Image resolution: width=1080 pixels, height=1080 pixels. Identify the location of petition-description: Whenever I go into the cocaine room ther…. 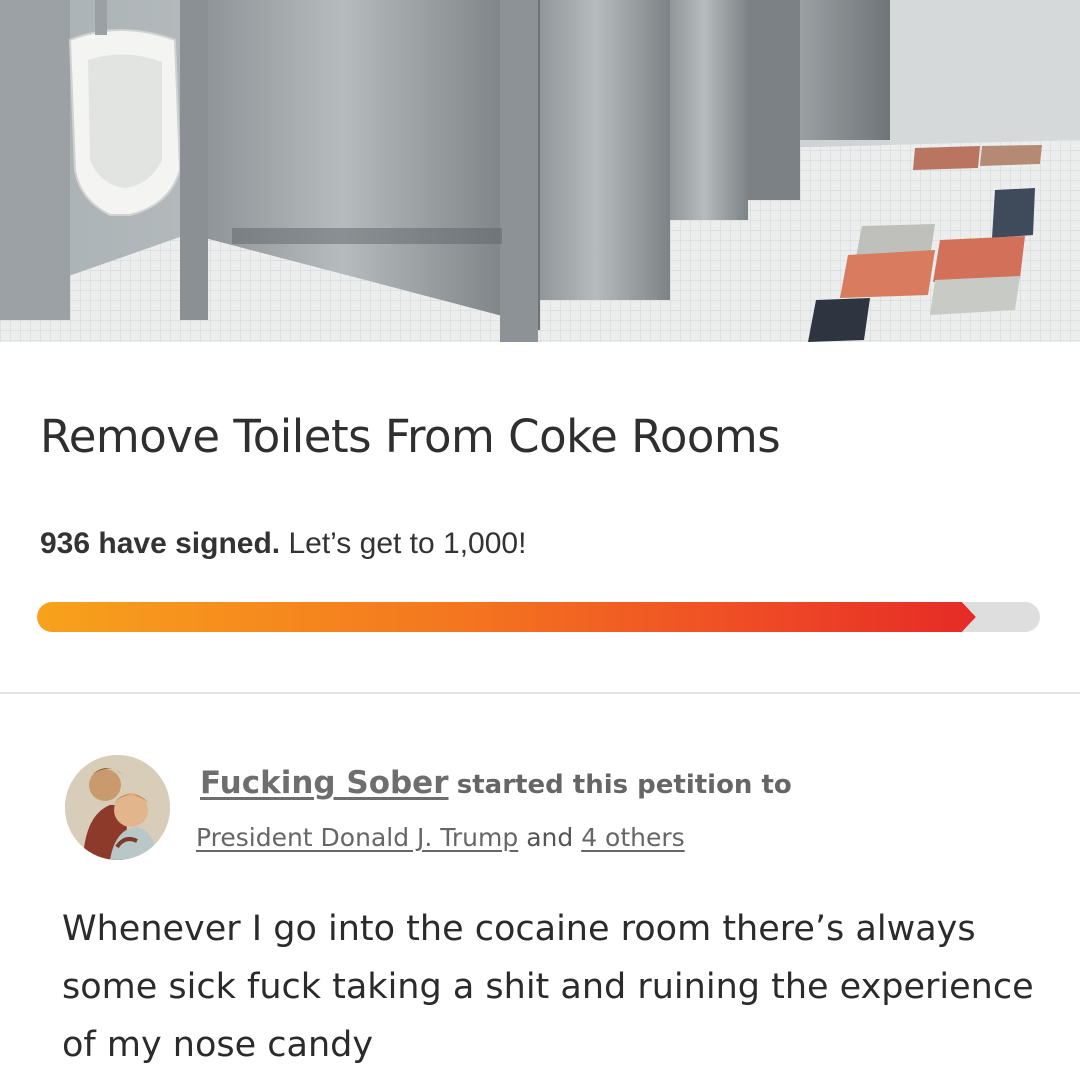
(548, 987).